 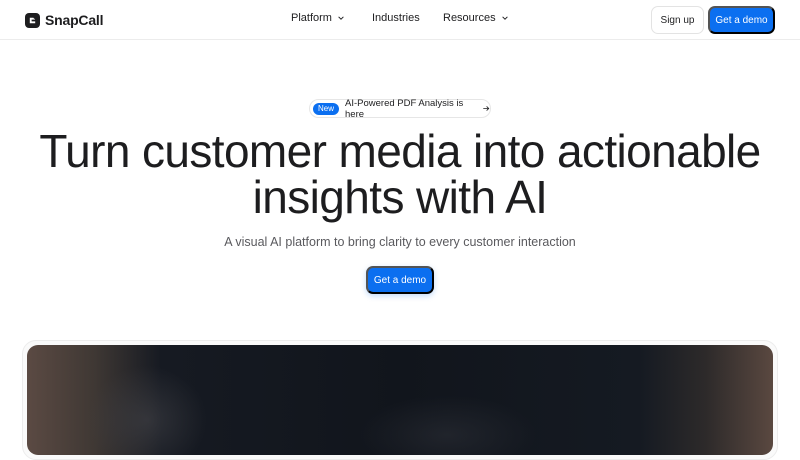 I want to click on announcement-pill: New AI-Powered PDF Analysis is here, so click(x=400, y=108).